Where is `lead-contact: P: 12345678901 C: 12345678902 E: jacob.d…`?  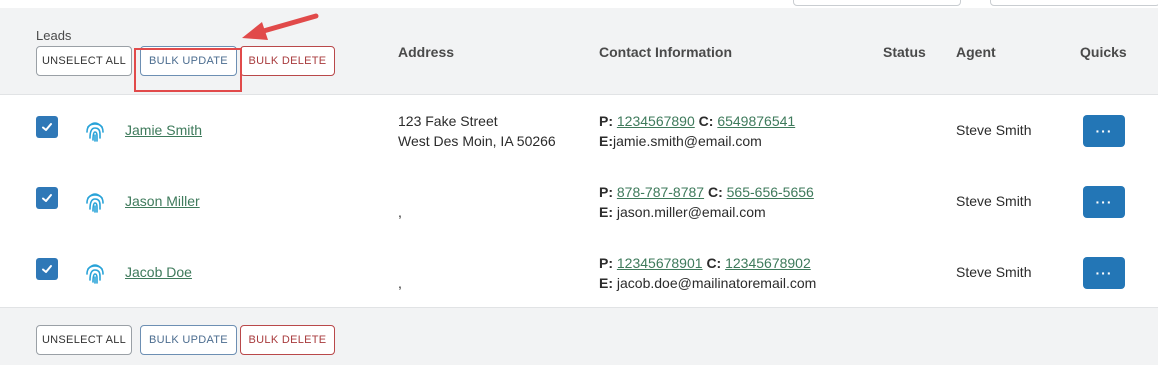 lead-contact: P: 12345678901 C: 12345678902 E: jacob.d… is located at coordinates (707, 273).